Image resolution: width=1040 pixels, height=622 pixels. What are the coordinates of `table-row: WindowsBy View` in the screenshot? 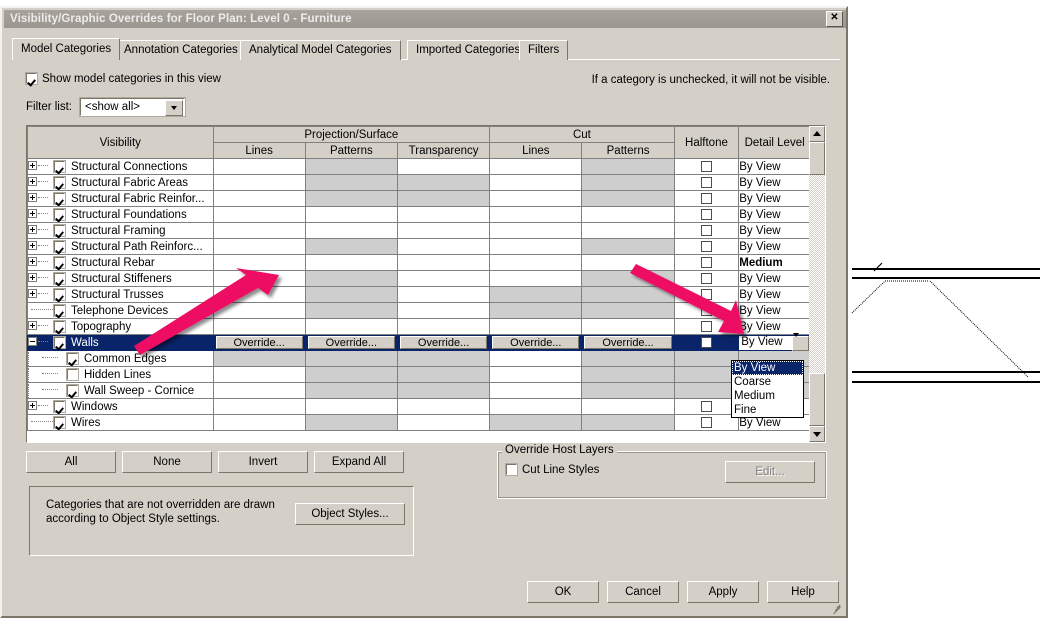 It's located at (419, 406).